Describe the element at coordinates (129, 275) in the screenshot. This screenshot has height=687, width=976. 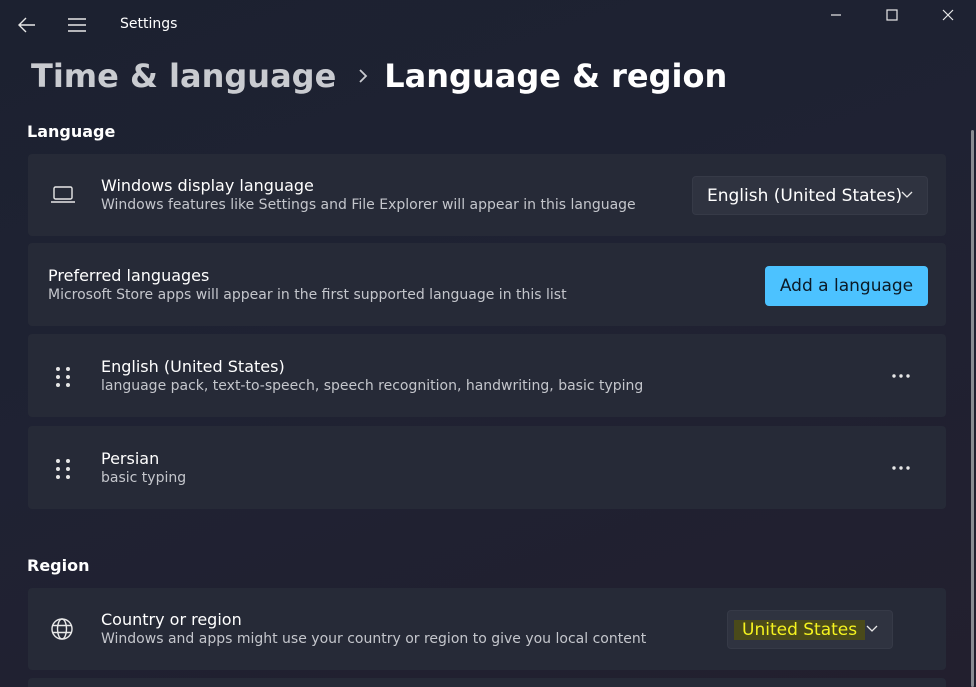
I see `preferred-languages-title: Preferred languages` at that location.